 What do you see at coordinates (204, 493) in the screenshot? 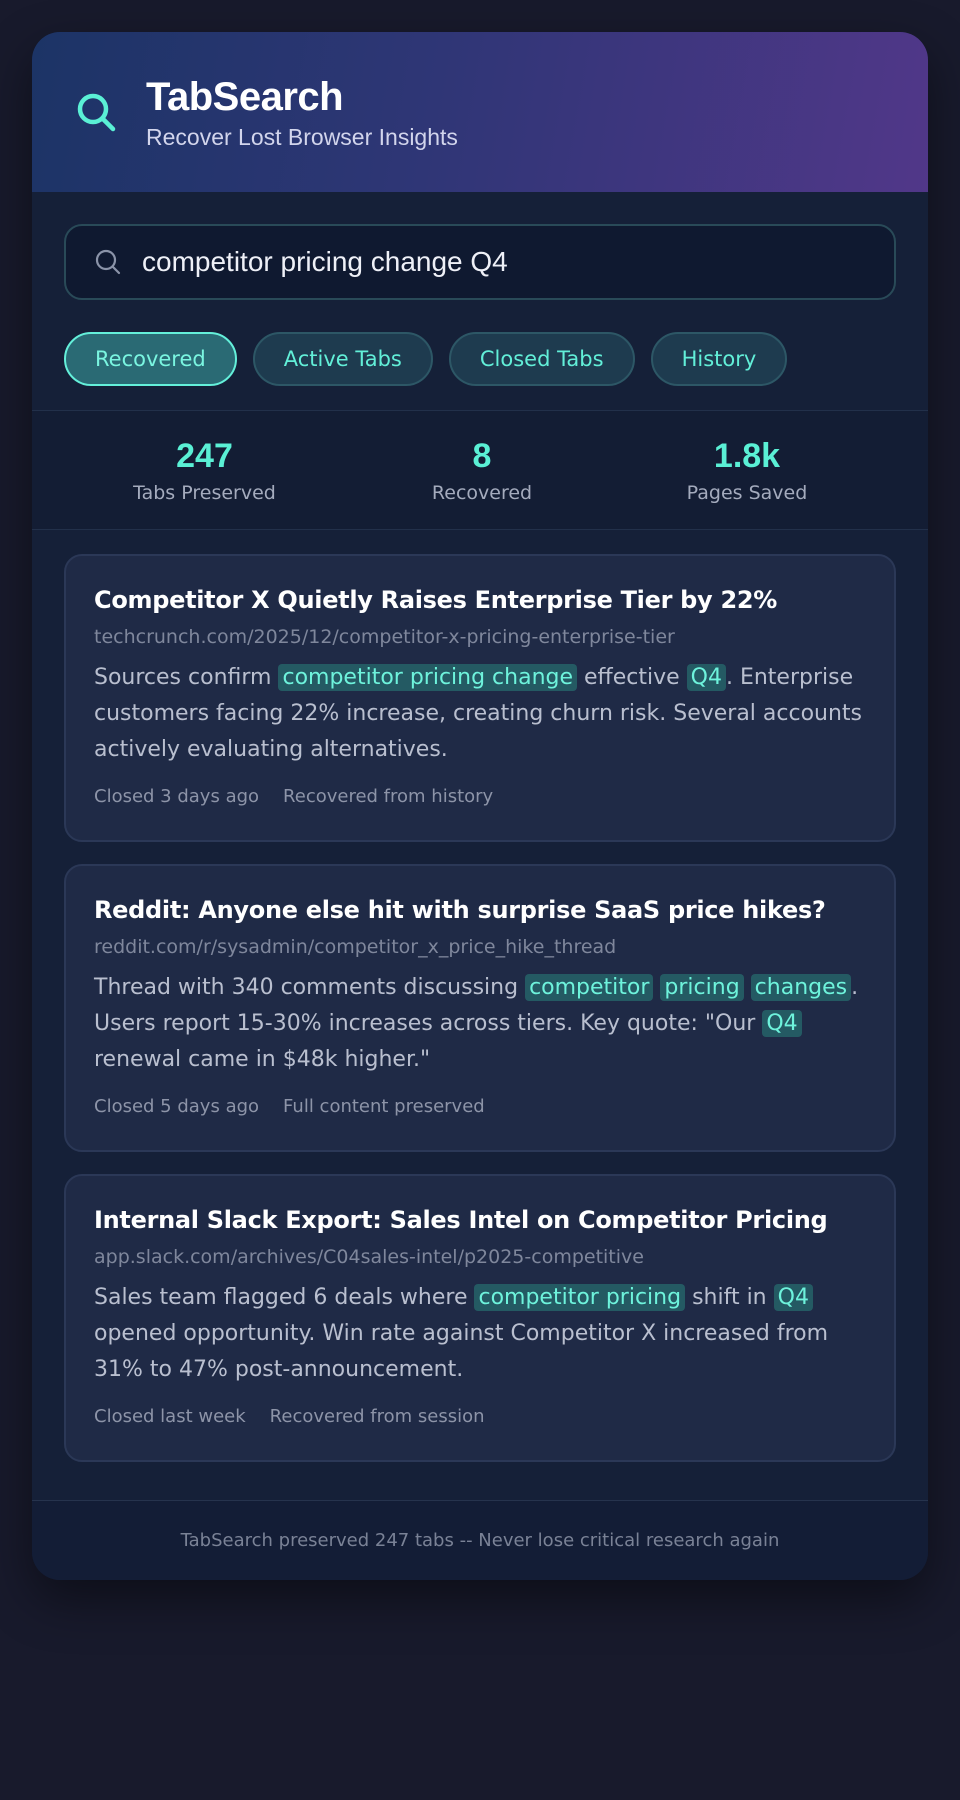
I see `stat-label: Tabs Preserved` at bounding box center [204, 493].